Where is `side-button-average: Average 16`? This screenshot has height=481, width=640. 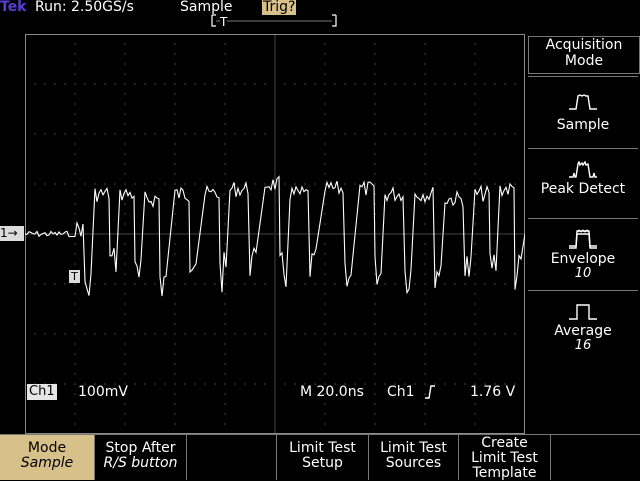
side-button-average: Average 16 is located at coordinates (583, 326).